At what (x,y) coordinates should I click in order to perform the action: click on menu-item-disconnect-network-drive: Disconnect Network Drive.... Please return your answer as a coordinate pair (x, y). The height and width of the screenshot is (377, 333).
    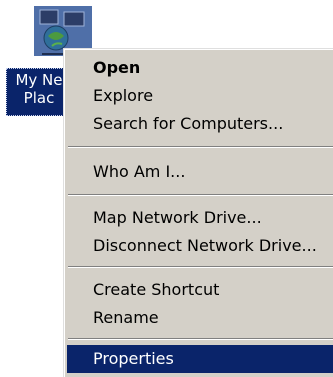
    Looking at the image, I should click on (200, 246).